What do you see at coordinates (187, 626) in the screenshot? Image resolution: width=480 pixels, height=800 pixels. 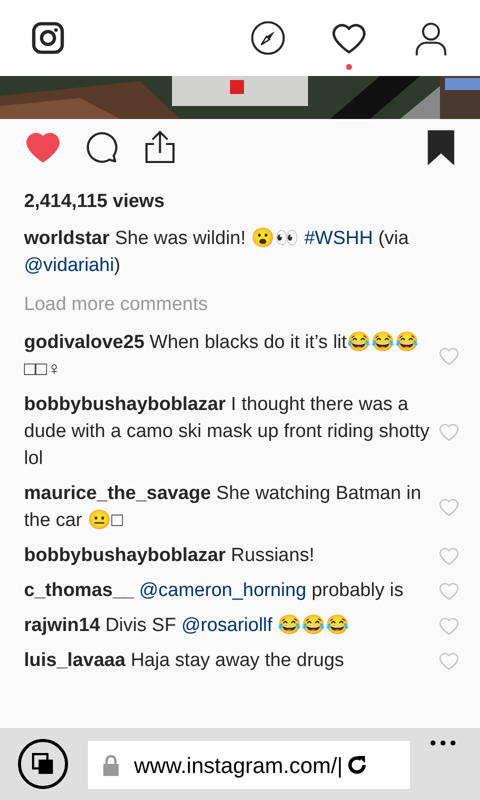 I see `comment-text: rajwin14 Divis SF @rosariollf 😂😂😂` at bounding box center [187, 626].